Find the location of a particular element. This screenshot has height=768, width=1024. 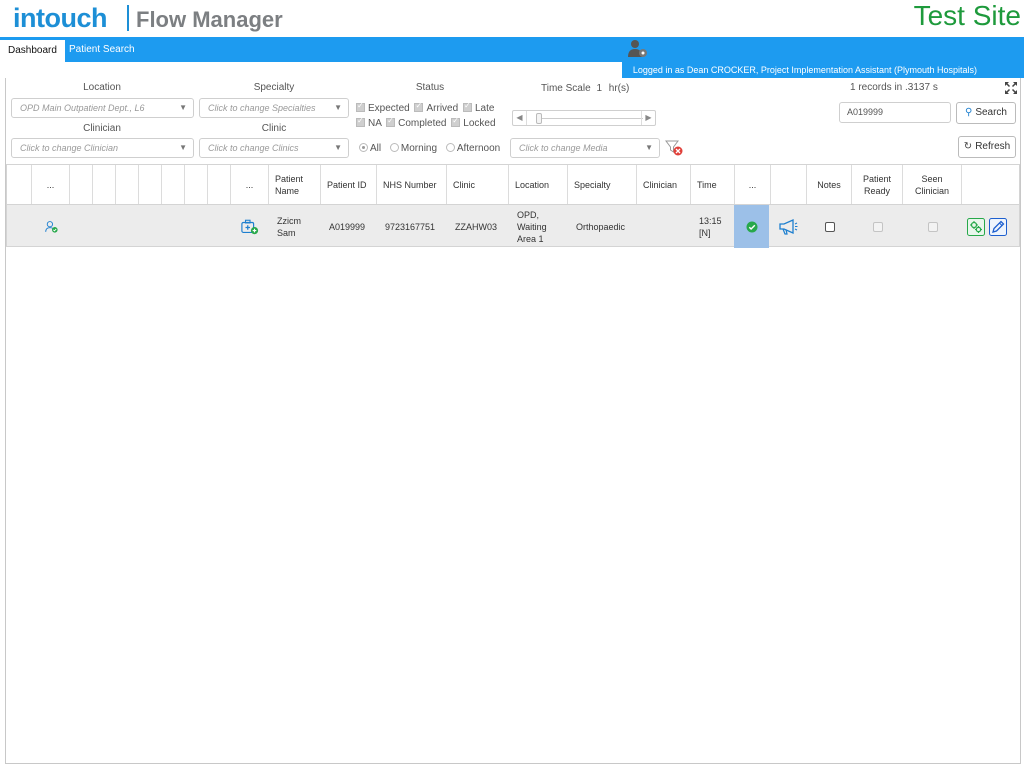

specialty-select-placeholder: Click to change Specialties is located at coordinates (262, 108).